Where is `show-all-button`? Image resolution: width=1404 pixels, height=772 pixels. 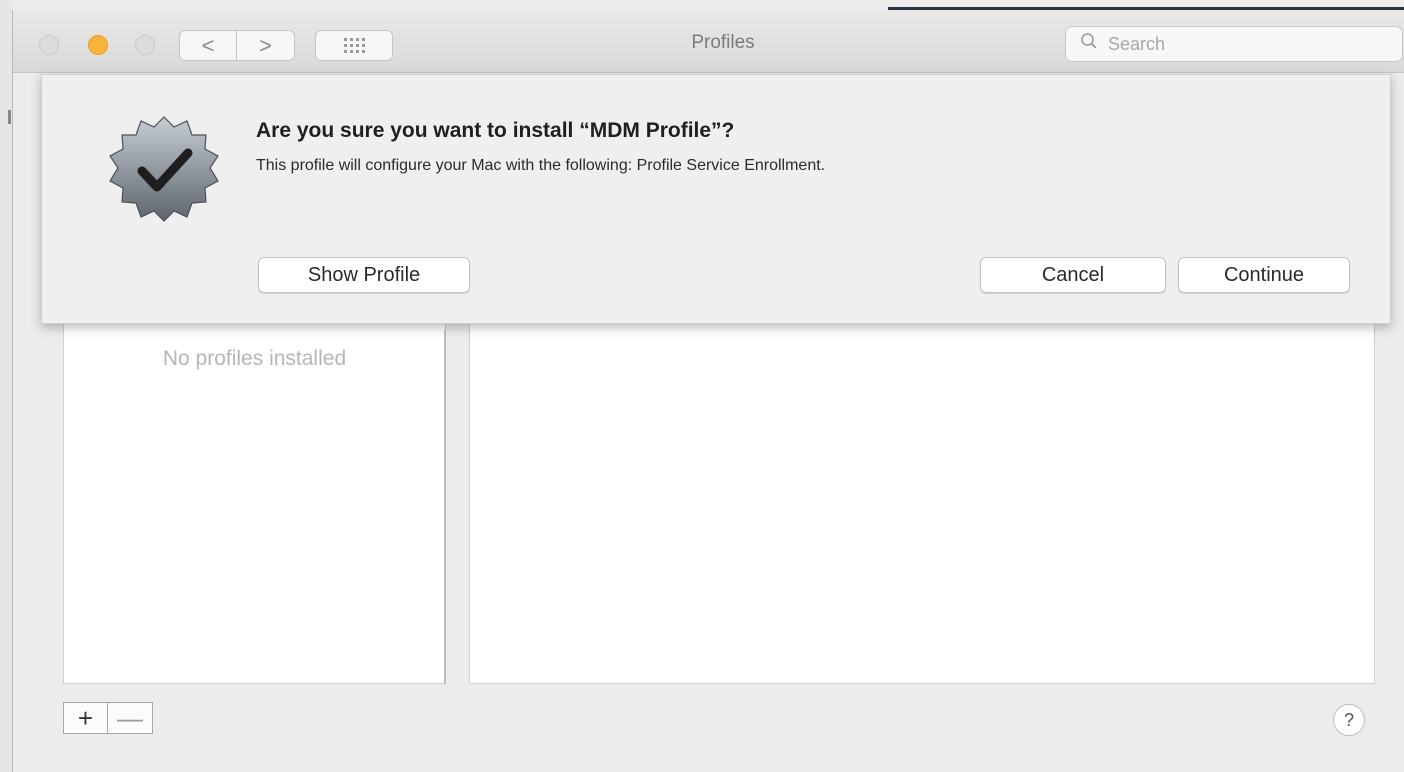
show-all-button is located at coordinates (354, 45).